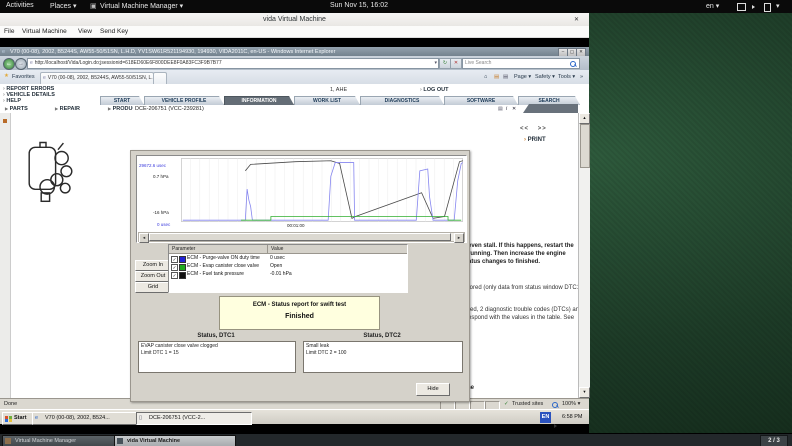 The image size is (792, 446). What do you see at coordinates (164, 224) in the screenshot?
I see `y-axis-label-zero-usec: 0 usec` at bounding box center [164, 224].